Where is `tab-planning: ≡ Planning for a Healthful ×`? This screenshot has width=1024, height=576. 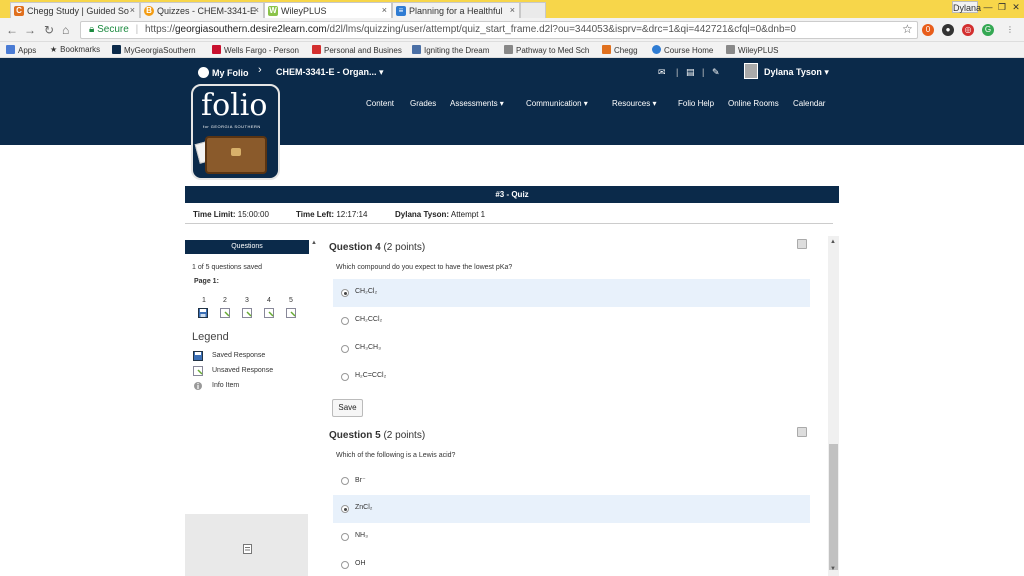
tab-planning: ≡ Planning for a Healthful × is located at coordinates (456, 10).